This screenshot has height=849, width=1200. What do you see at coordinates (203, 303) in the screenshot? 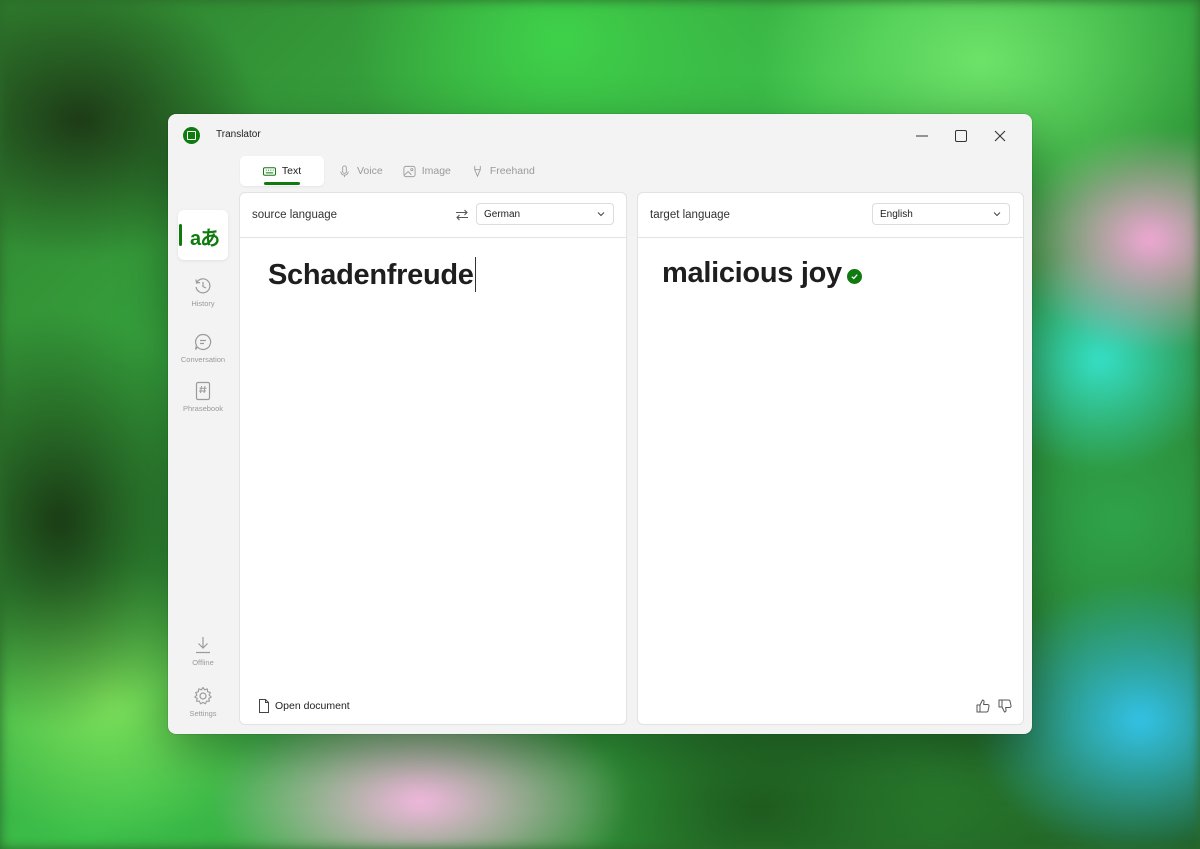
I see `rail-item-label: History` at bounding box center [203, 303].